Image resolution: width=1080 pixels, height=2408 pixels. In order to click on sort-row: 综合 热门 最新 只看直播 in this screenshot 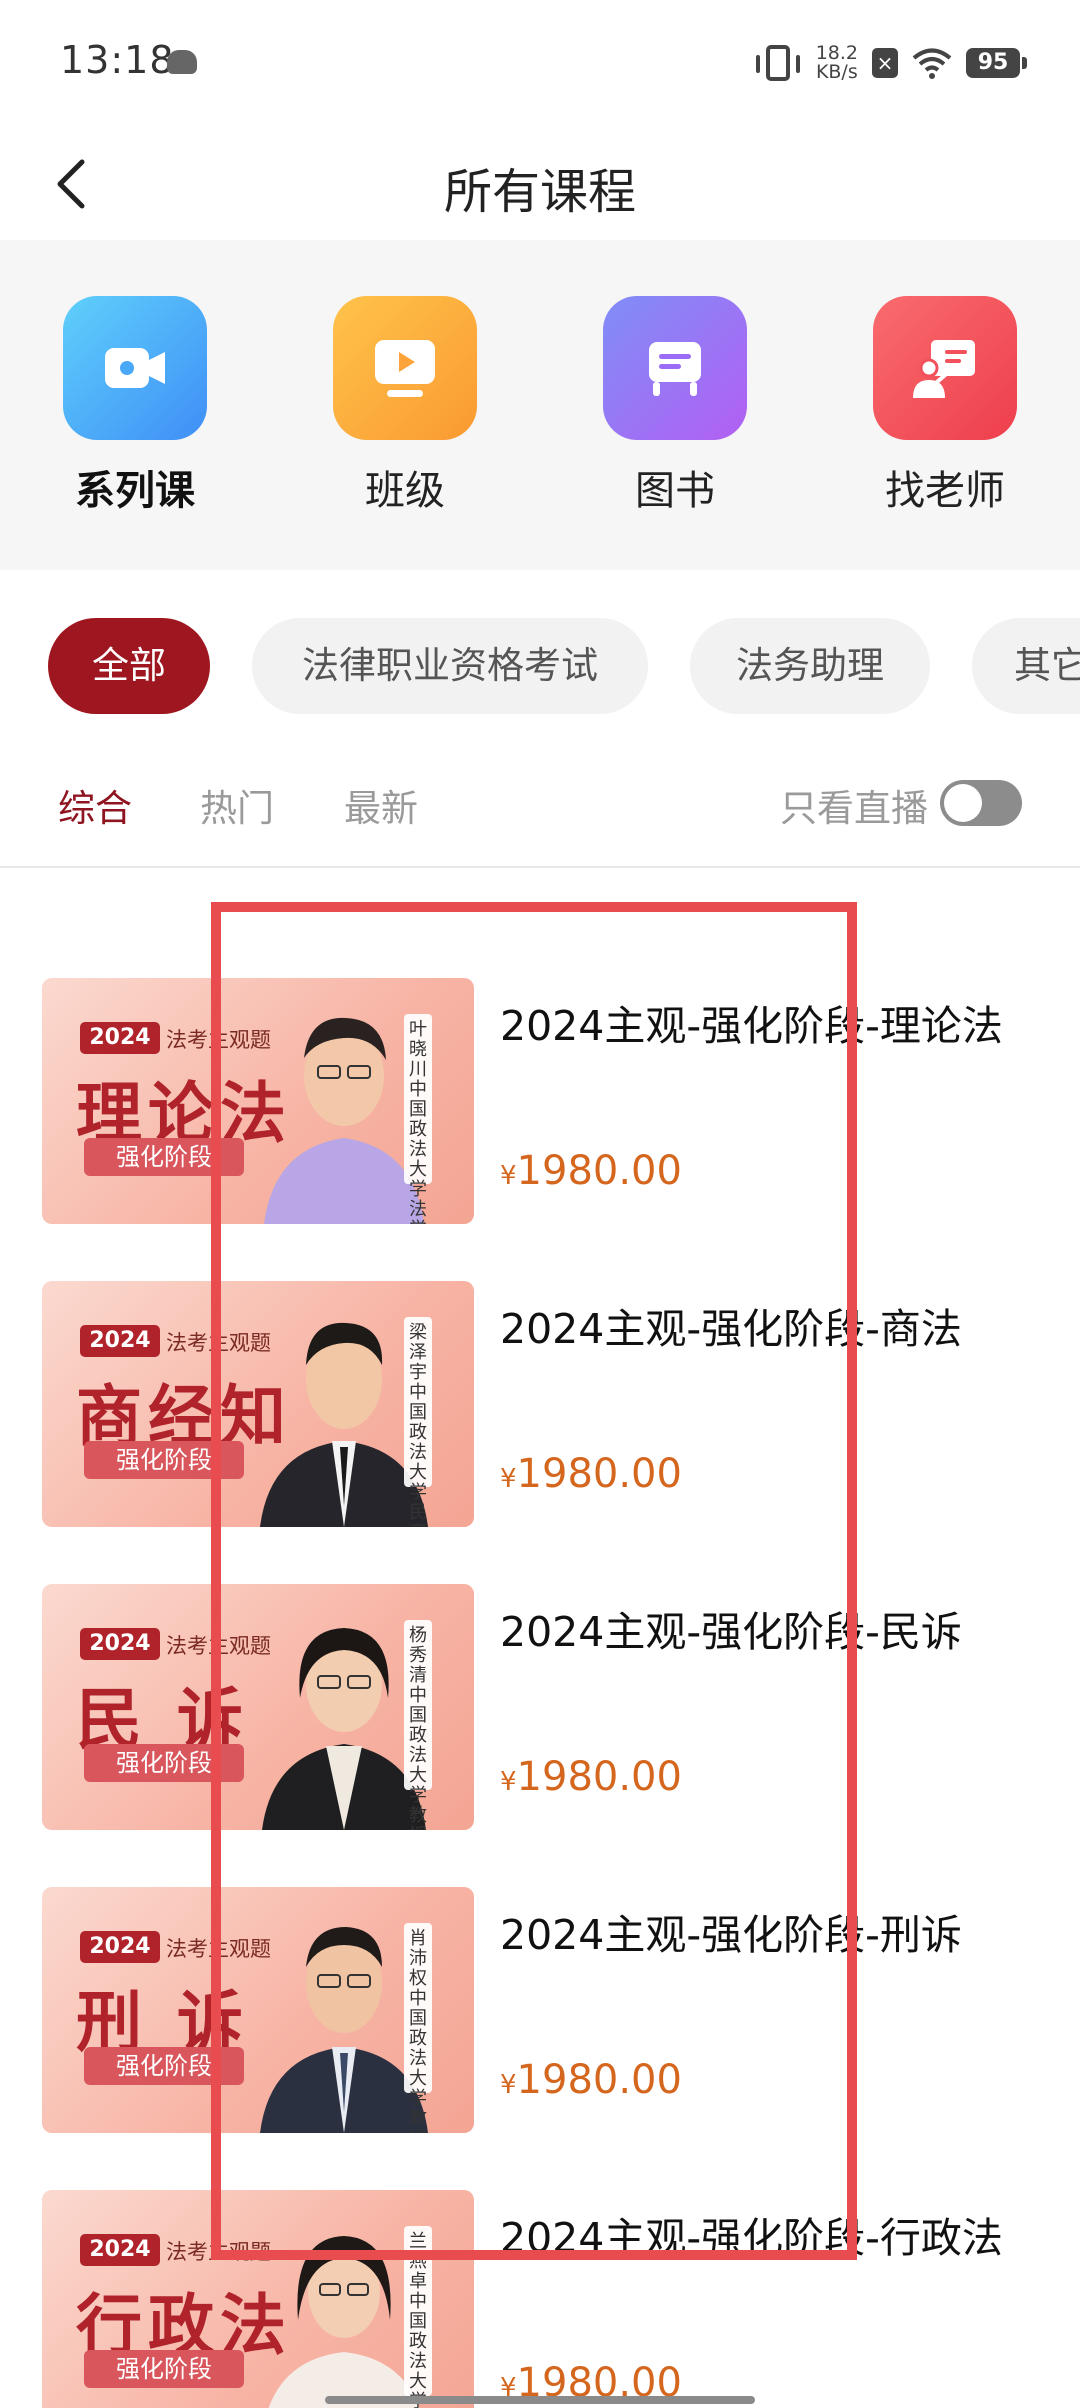, I will do `click(540, 805)`.